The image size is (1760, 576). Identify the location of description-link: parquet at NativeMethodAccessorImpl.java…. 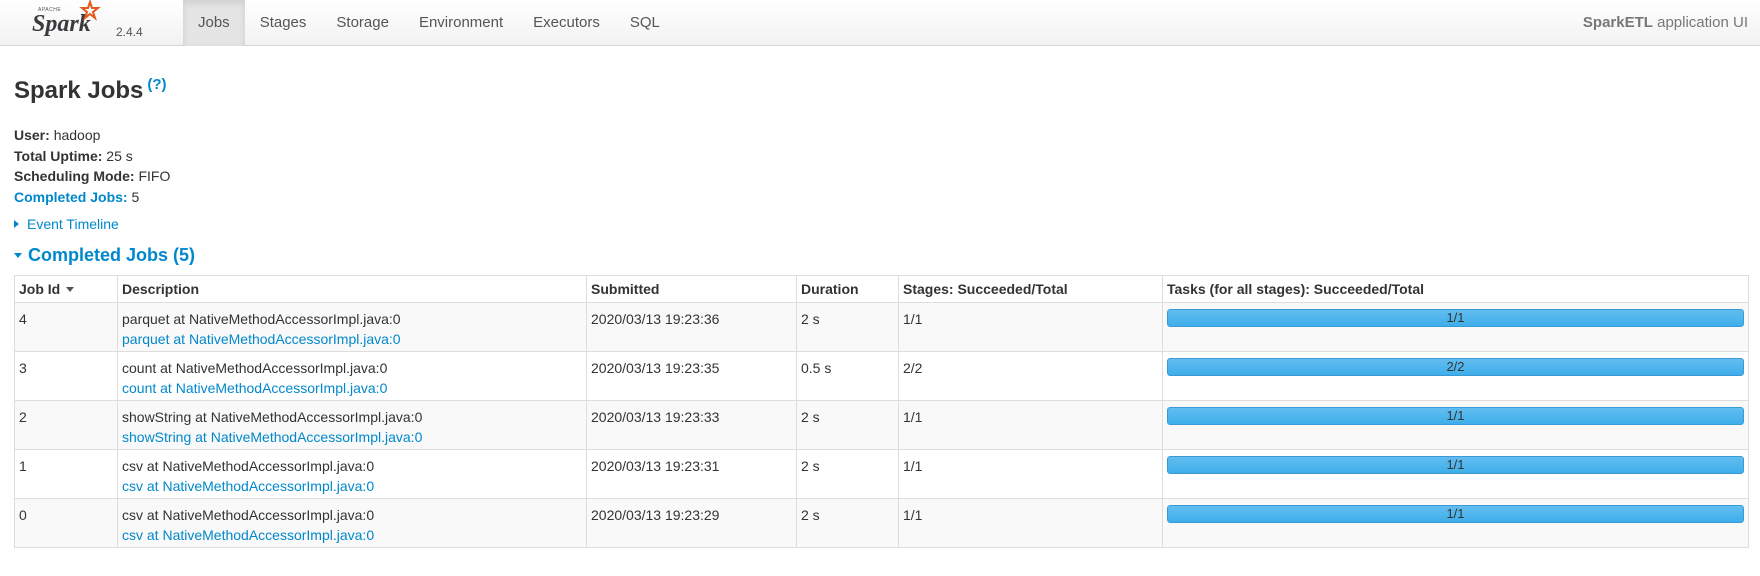
(352, 339).